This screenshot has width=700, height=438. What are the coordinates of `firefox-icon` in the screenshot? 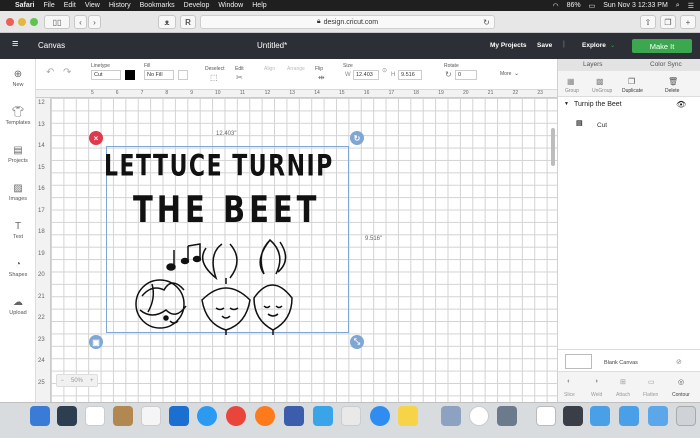 It's located at (265, 416).